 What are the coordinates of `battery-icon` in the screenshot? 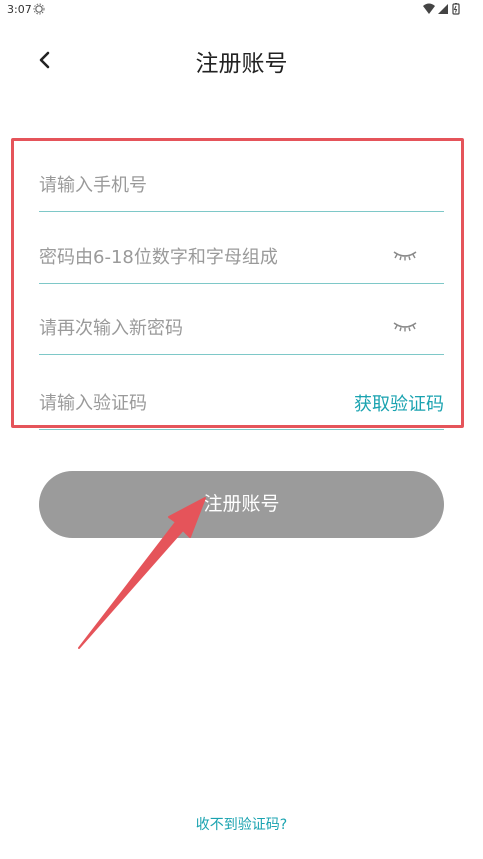 It's located at (456, 9).